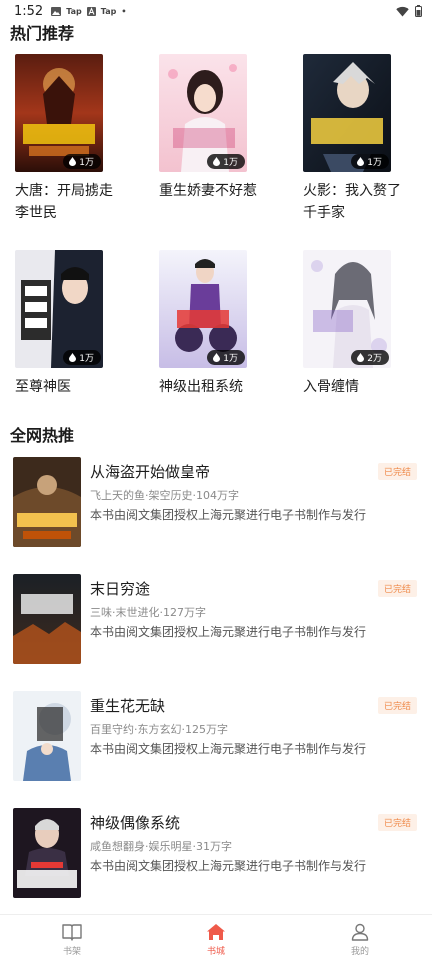 Image resolution: width=432 pixels, height=960 pixels. I want to click on nav-label-bookstore: 书城, so click(215, 952).